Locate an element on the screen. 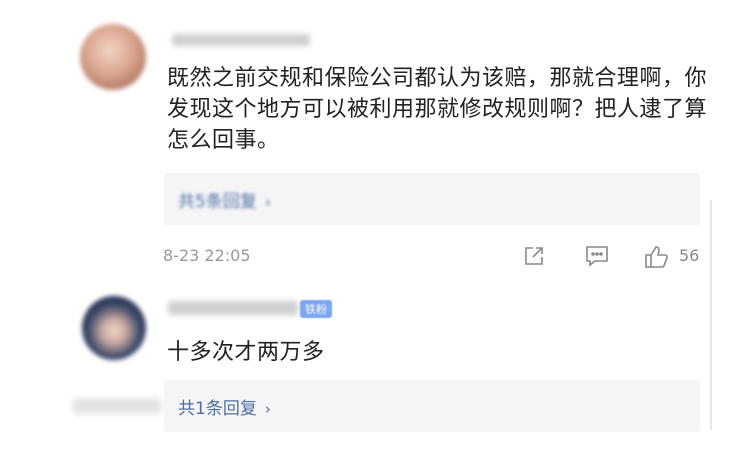 The width and height of the screenshot is (750, 451). reply-box: 共1条回复 › is located at coordinates (432, 406).